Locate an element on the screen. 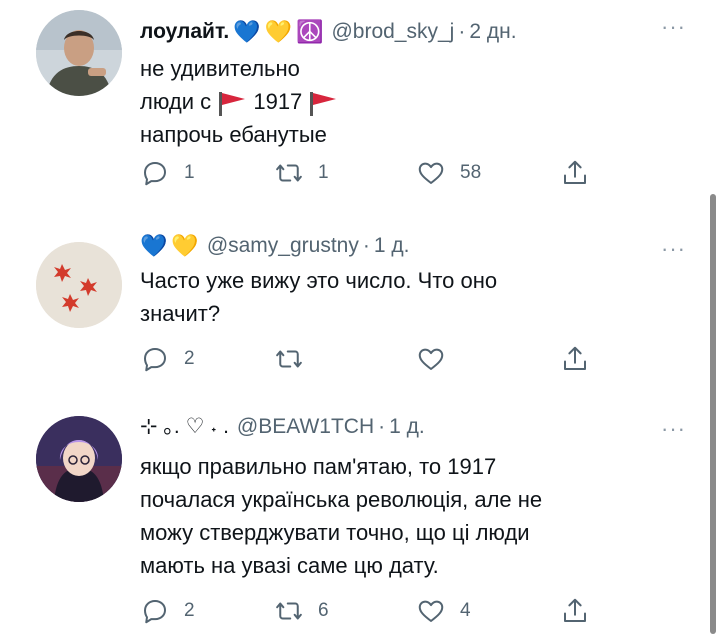 This screenshot has height=644, width=720. text-line: не удивительно is located at coordinates (220, 68).